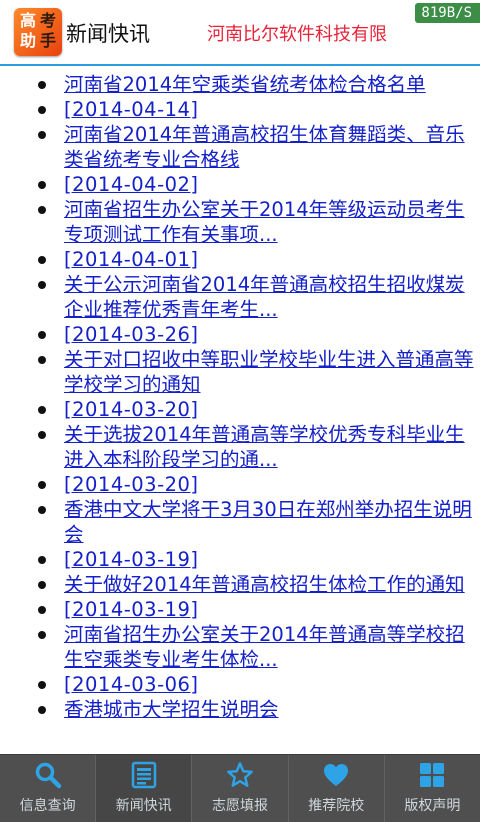 This screenshot has height=822, width=480. I want to click on news-item: 关于对口招收中等职业学校毕业生进入普通高等学校学习的通知, so click(240, 372).